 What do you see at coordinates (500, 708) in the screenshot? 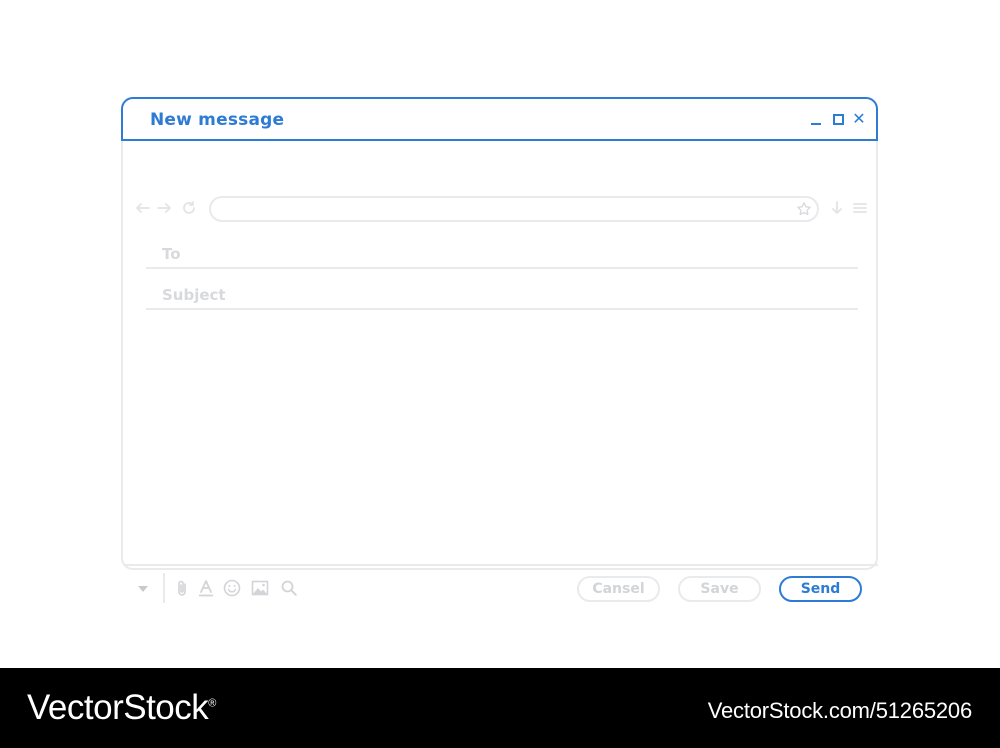
I see `watermark-footer: VectorStock® VectorStock.com/51265206` at bounding box center [500, 708].